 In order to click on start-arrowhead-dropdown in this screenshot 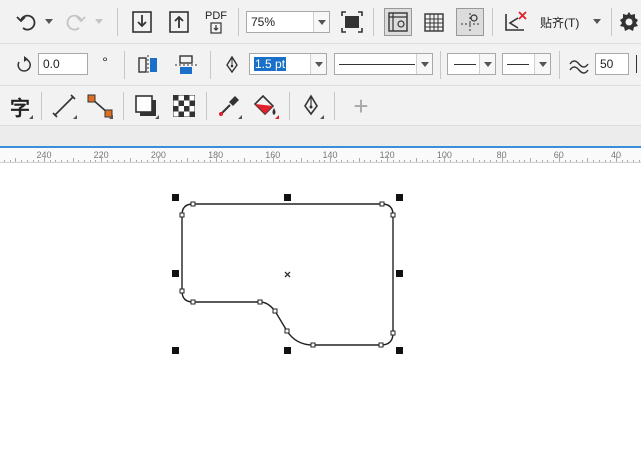, I will do `click(487, 64)`.